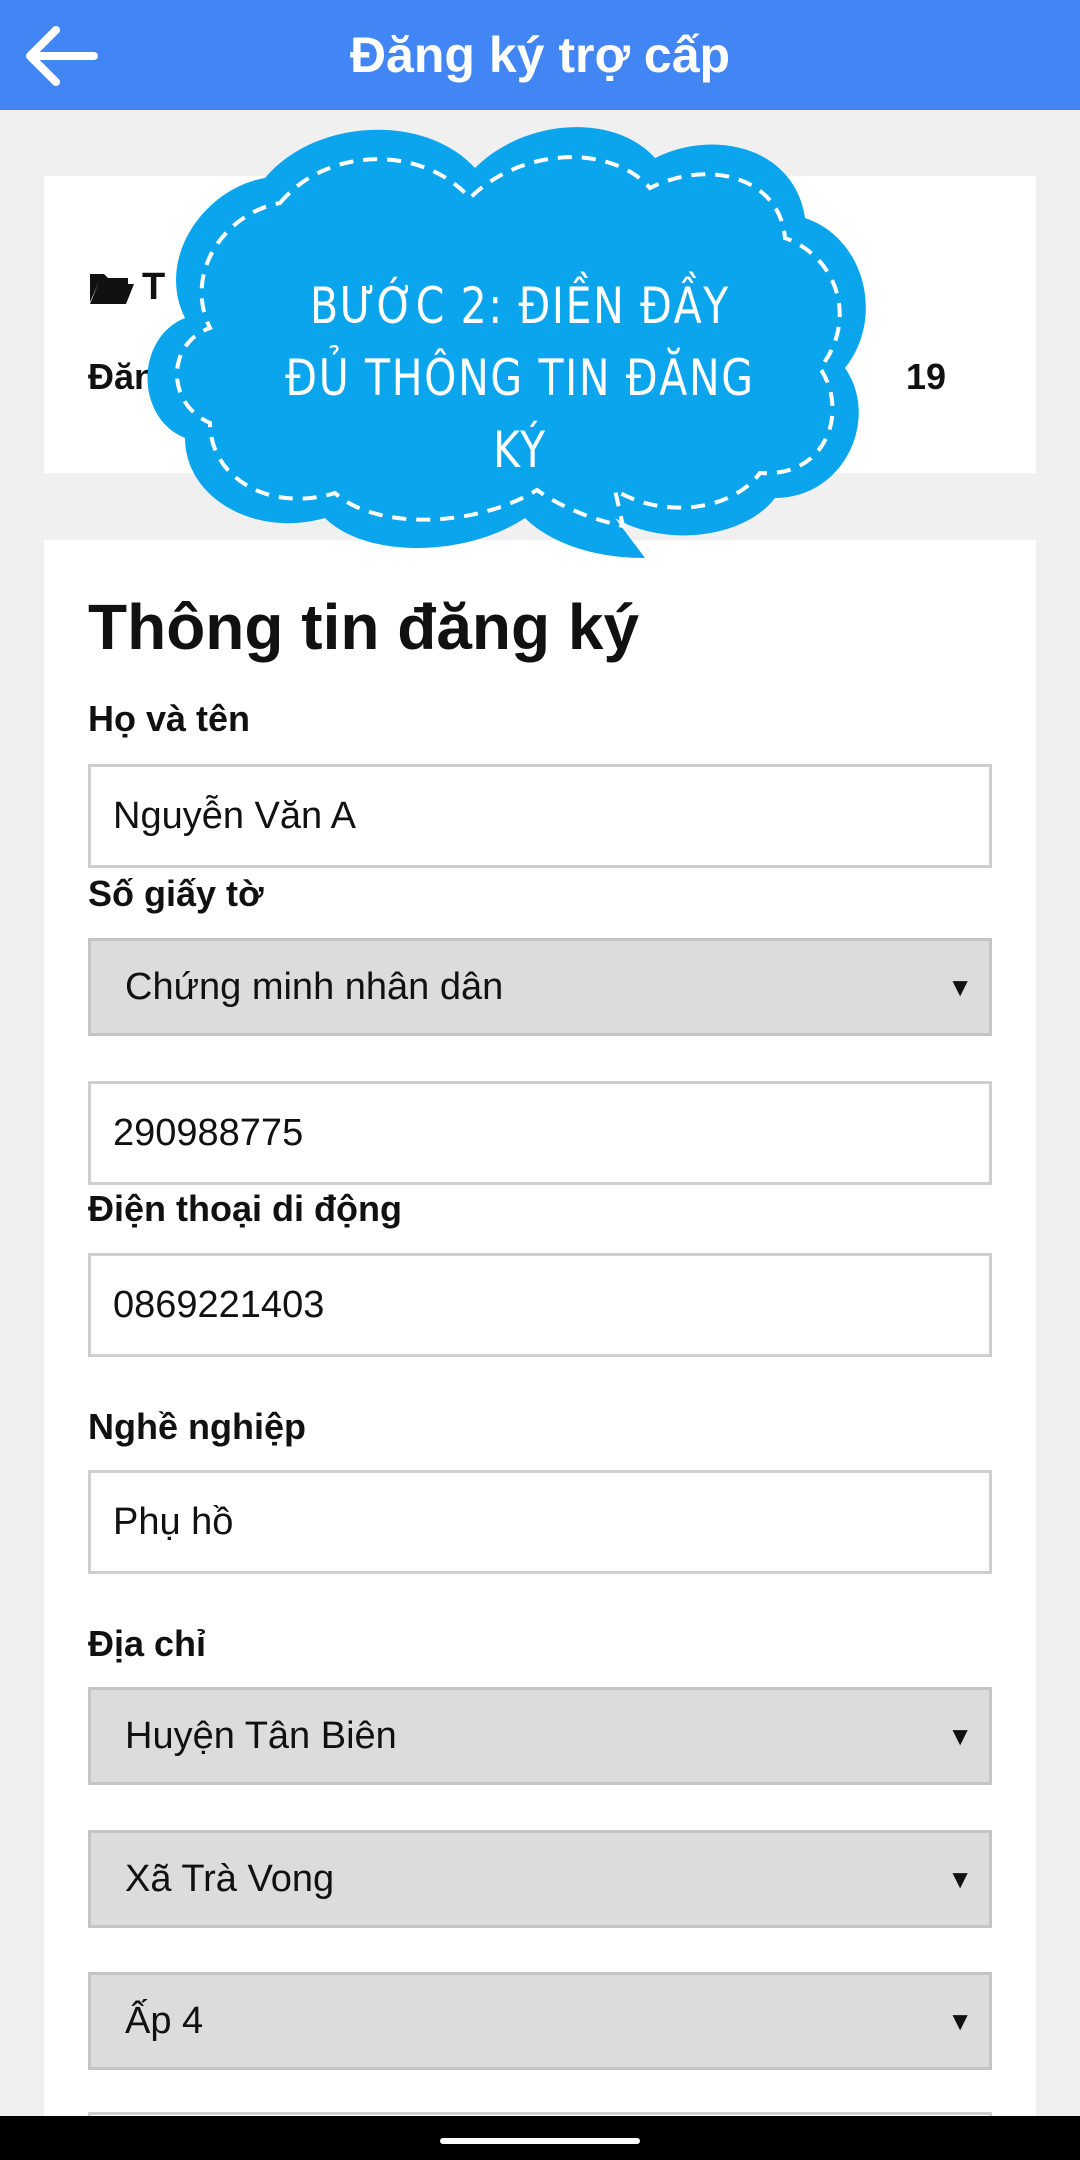 Image resolution: width=1080 pixels, height=2160 pixels. What do you see at coordinates (261, 1736) in the screenshot?
I see `district-value: Huyện Tân Biên` at bounding box center [261, 1736].